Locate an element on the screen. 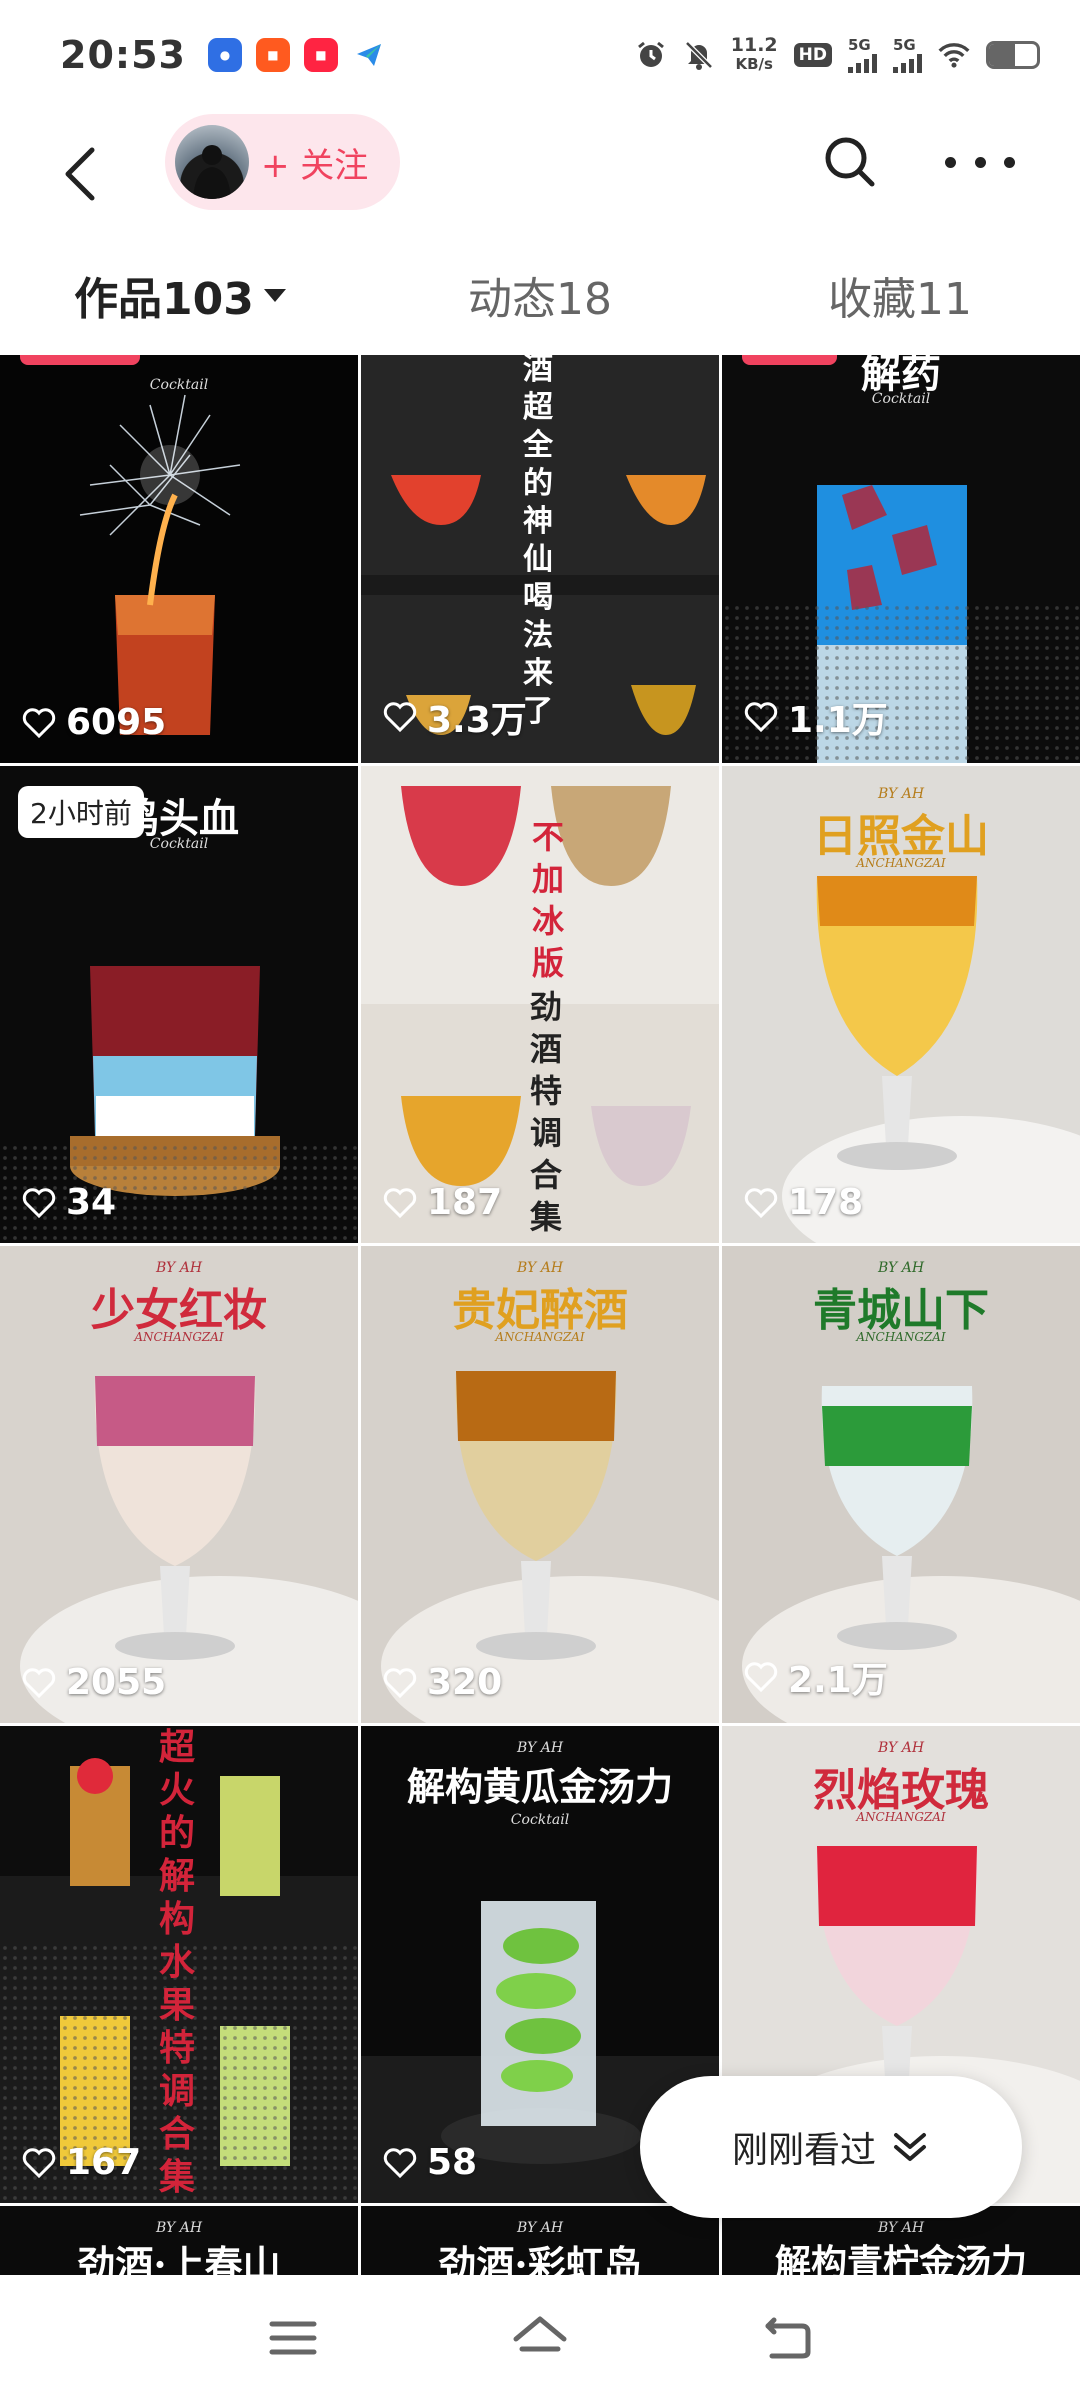 This screenshot has width=1080, height=2400. alarm-icon is located at coordinates (651, 55).